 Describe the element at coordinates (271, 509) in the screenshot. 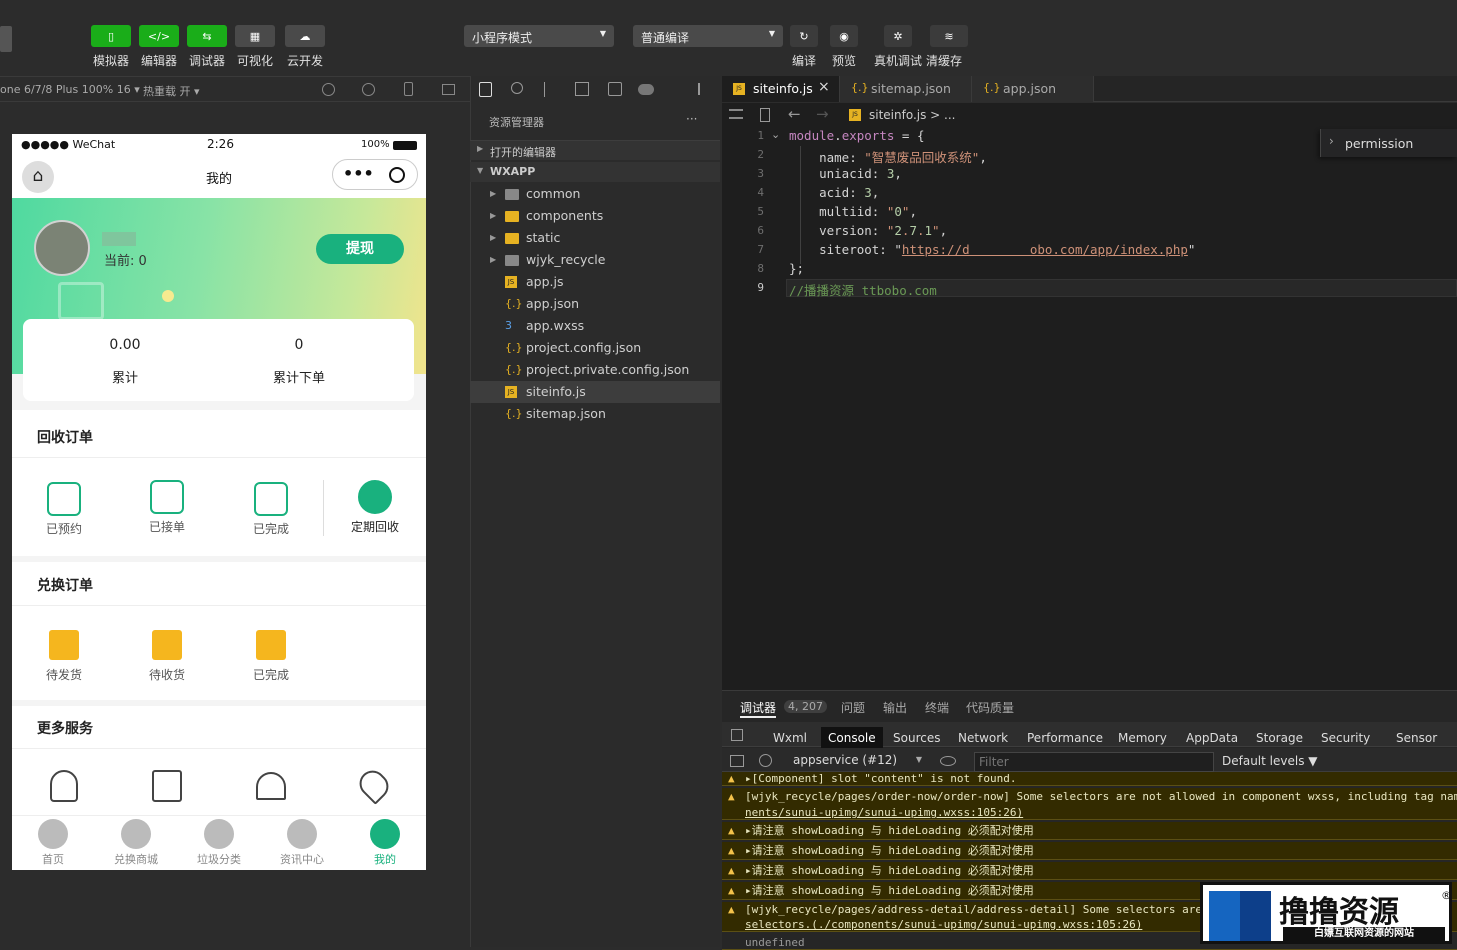

I see `completed-item: 已完成` at that location.